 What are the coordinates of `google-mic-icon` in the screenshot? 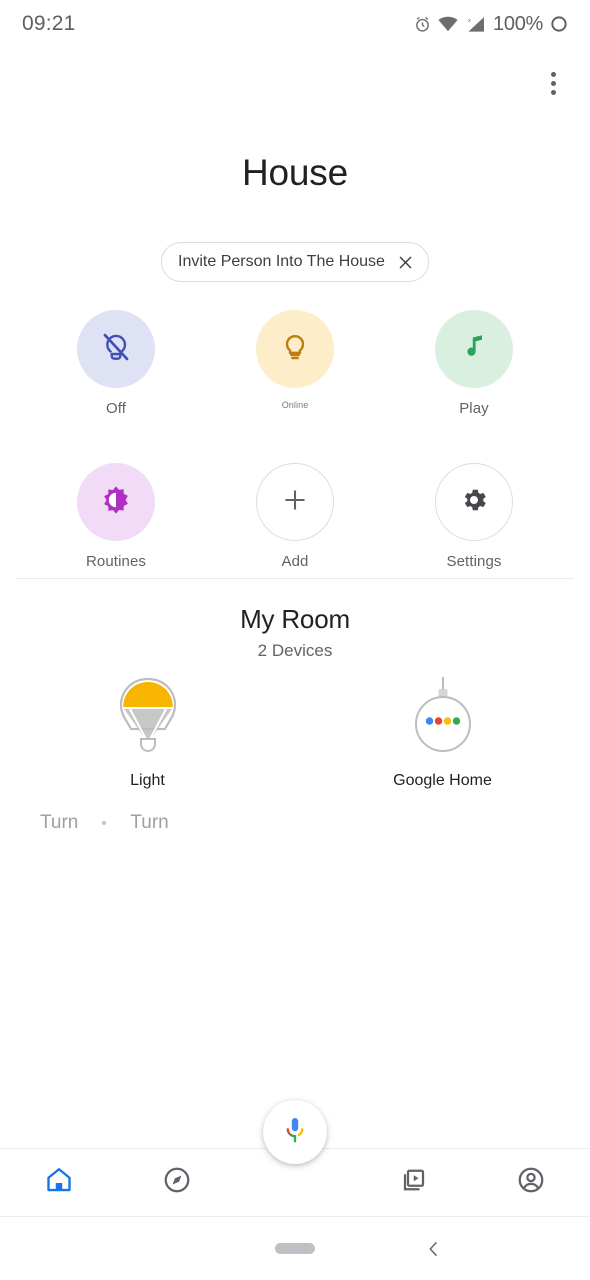 It's located at (295, 1132).